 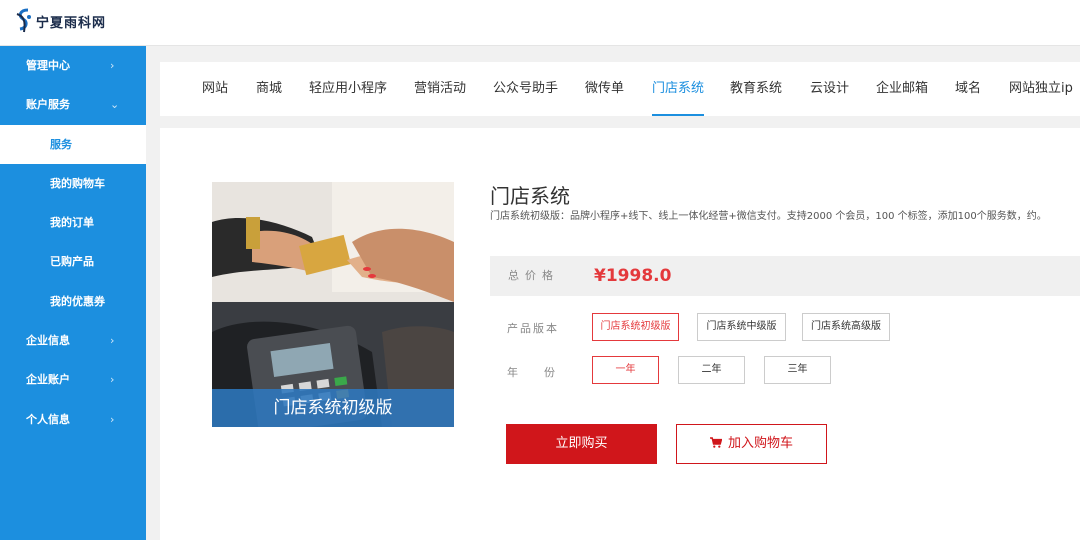 I want to click on sidebar-item-label: 我的订单, so click(x=72, y=223).